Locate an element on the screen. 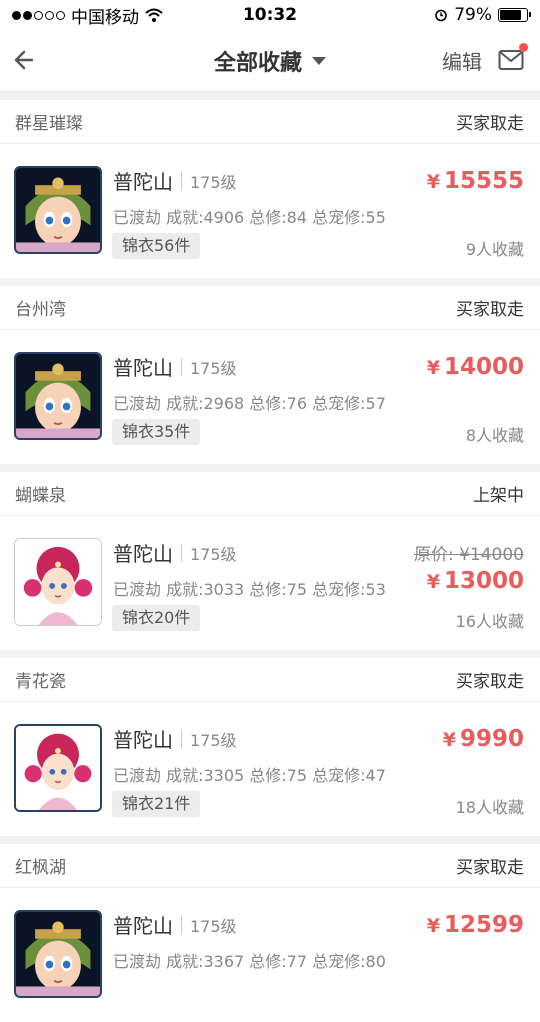 This screenshot has width=540, height=1022. back-arrow-icon is located at coordinates (25, 60).